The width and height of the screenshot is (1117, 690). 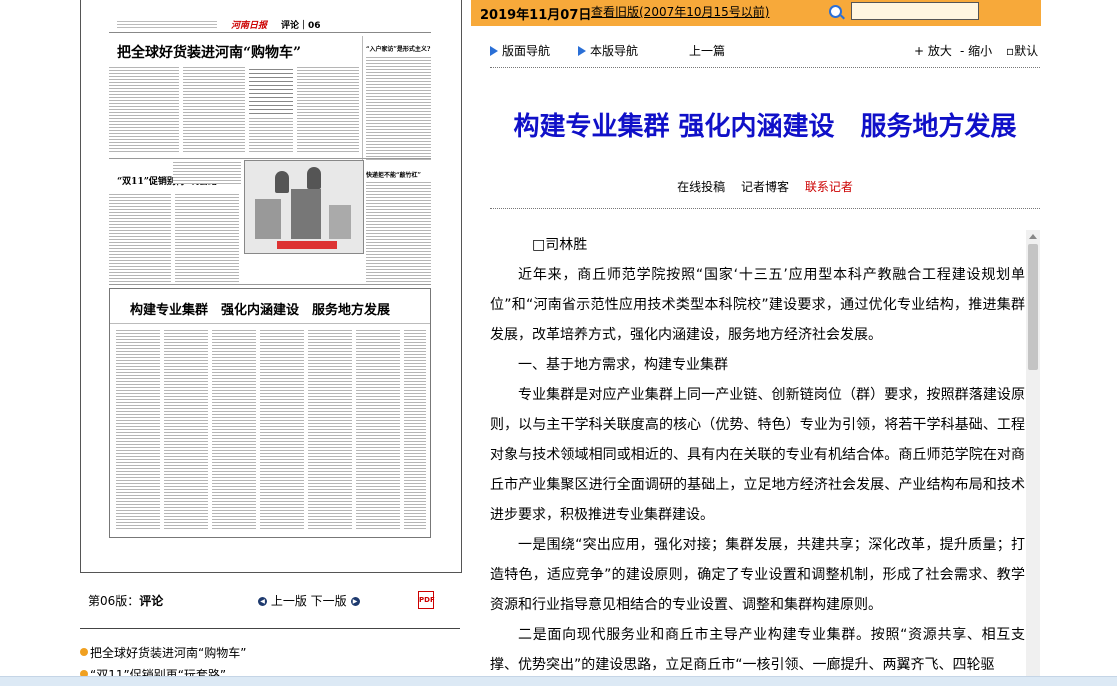 I want to click on article-links: 在线投稿 记者博客 联系记者, so click(x=765, y=186).